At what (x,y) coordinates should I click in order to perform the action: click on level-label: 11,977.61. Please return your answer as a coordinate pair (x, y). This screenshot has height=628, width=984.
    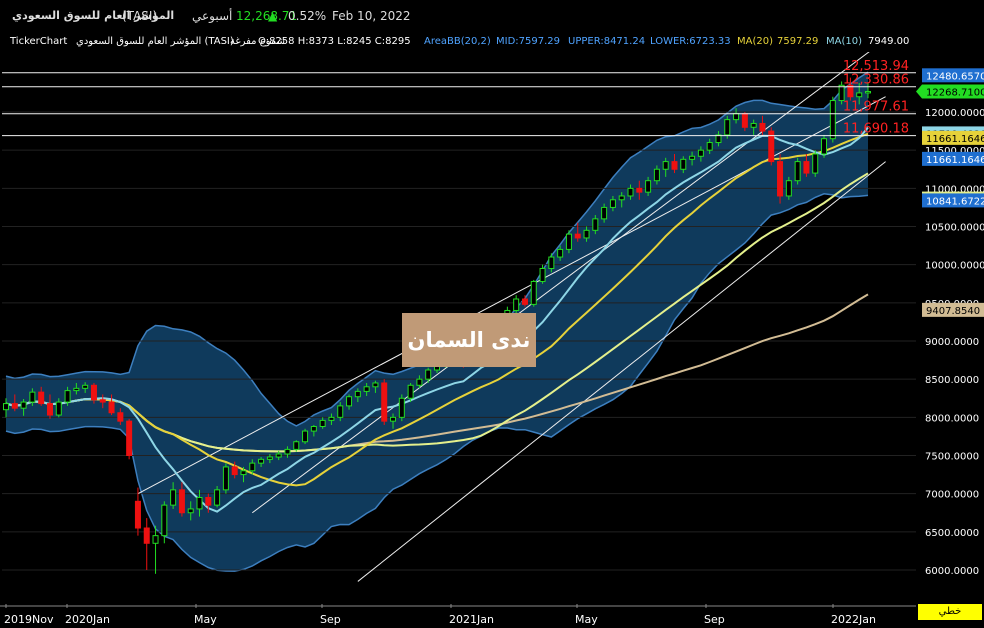
    Looking at the image, I should click on (876, 107).